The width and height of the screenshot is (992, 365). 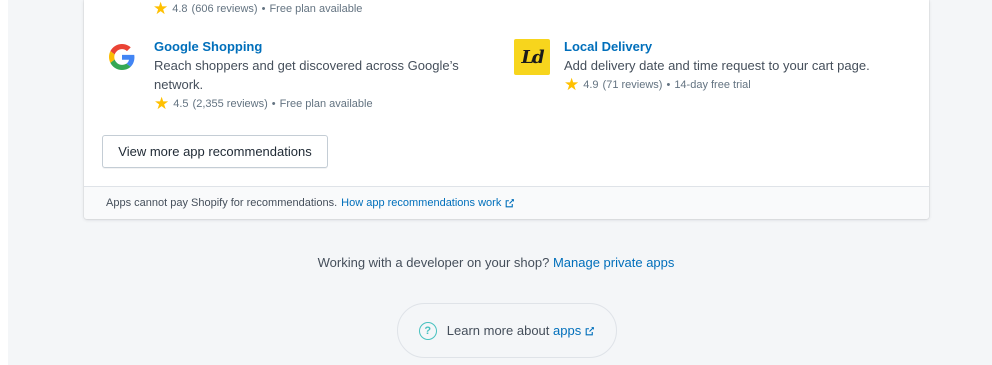 What do you see at coordinates (230, 104) in the screenshot?
I see `app-reviews: (2,355 reviews)` at bounding box center [230, 104].